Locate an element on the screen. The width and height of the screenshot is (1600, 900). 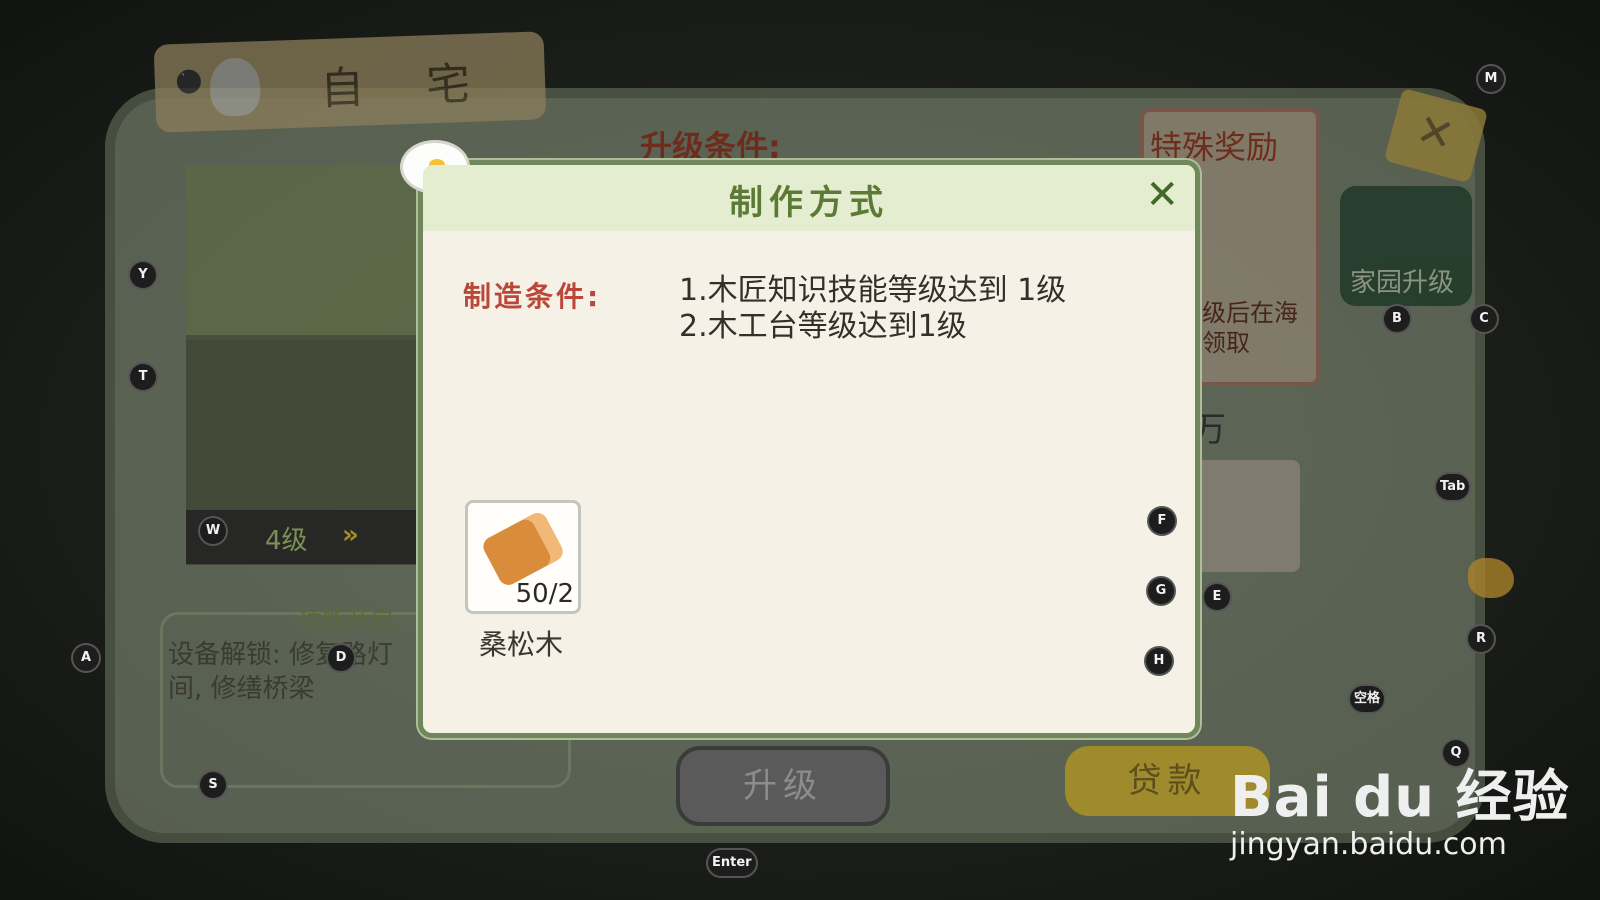
condition-list: 1.木匠知识技能等级达到 1级 2.木工台等级达到1级 is located at coordinates (872, 309).